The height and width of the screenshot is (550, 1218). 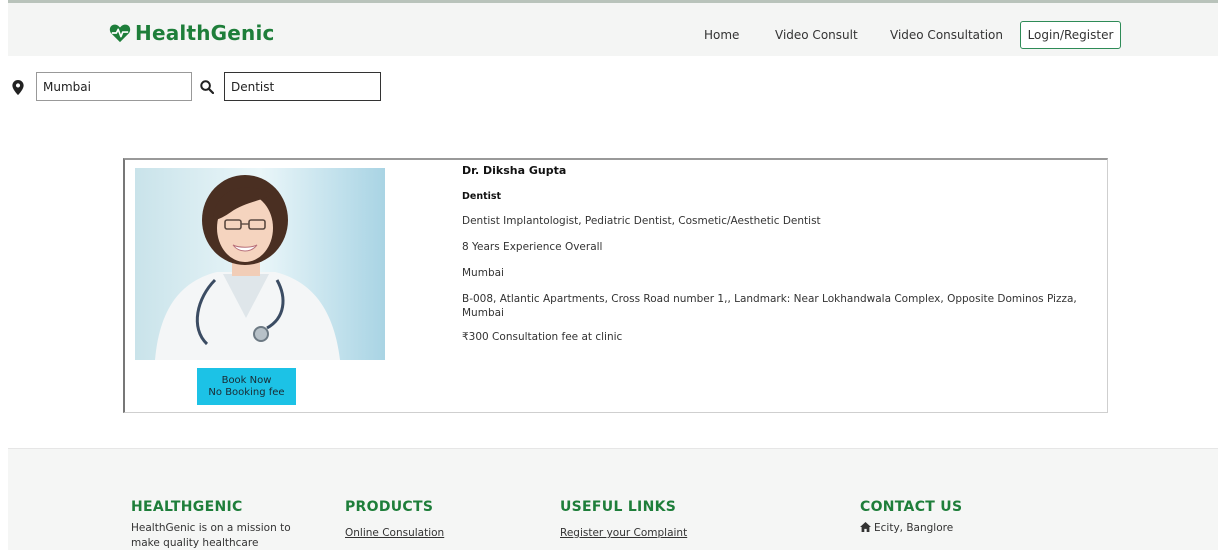 What do you see at coordinates (623, 533) in the screenshot?
I see `footer-link-register-complaint: Register your Complaint` at bounding box center [623, 533].